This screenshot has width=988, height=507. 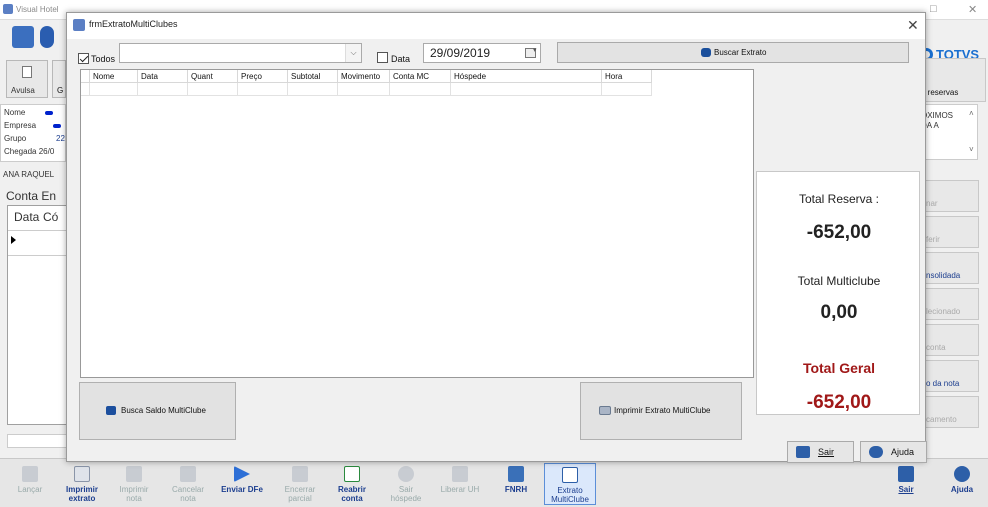 What do you see at coordinates (893, 452) in the screenshot?
I see `ajuda-button: Ajuda` at bounding box center [893, 452].